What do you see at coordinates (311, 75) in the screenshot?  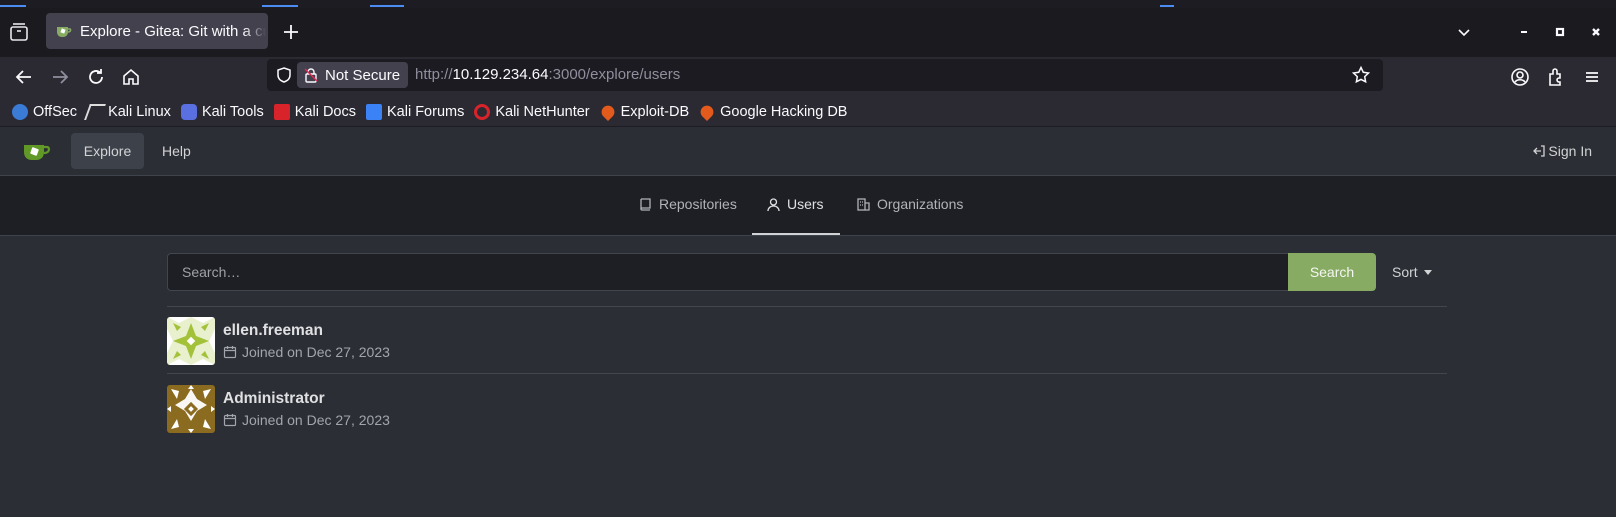 I see `insecure-lock-icon` at bounding box center [311, 75].